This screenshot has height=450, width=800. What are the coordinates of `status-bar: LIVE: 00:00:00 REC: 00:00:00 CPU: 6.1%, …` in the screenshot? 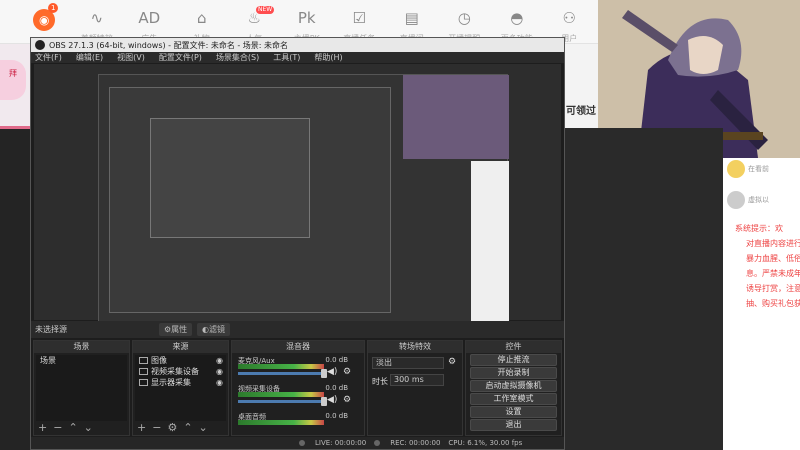 It's located at (297, 443).